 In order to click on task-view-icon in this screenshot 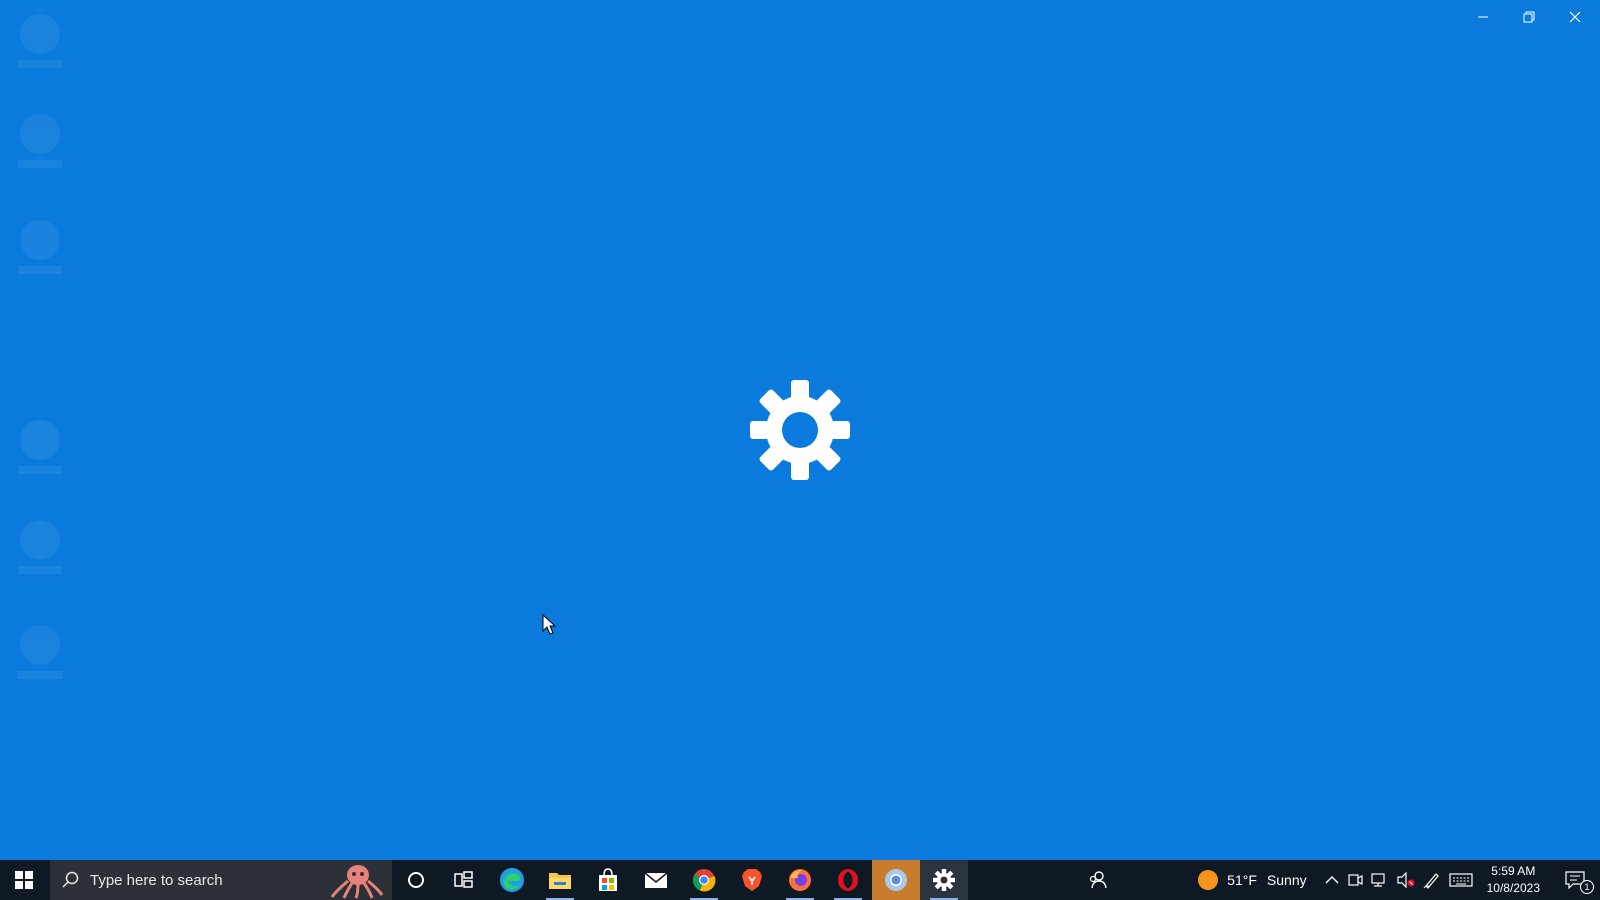, I will do `click(463, 879)`.